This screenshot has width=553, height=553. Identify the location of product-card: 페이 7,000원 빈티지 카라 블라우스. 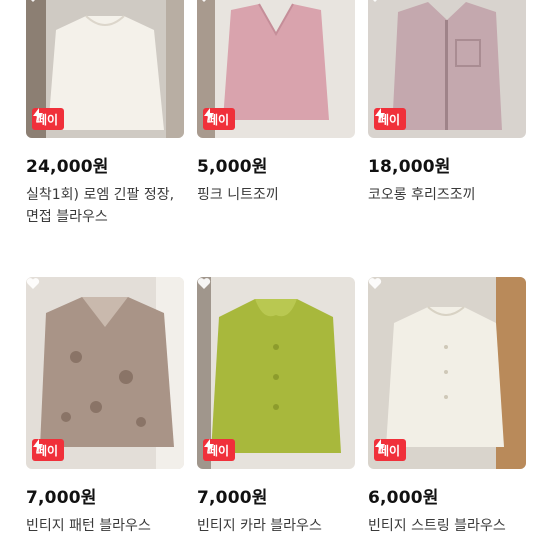
(276, 407).